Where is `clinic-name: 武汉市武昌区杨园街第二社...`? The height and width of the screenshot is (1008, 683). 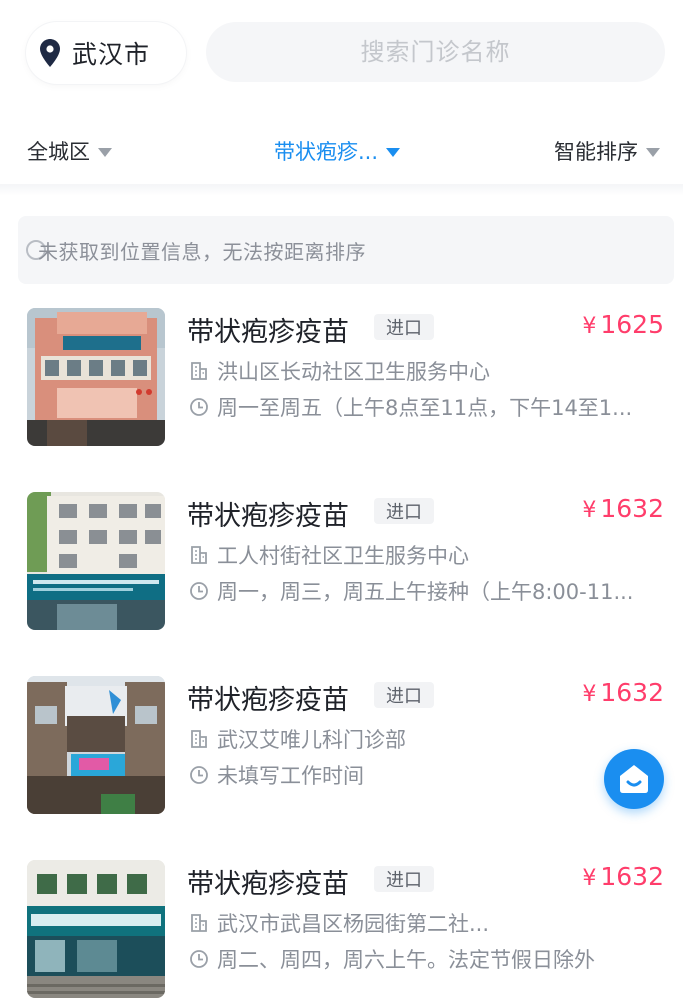
clinic-name: 武汉市武昌区杨园街第二社... is located at coordinates (353, 924).